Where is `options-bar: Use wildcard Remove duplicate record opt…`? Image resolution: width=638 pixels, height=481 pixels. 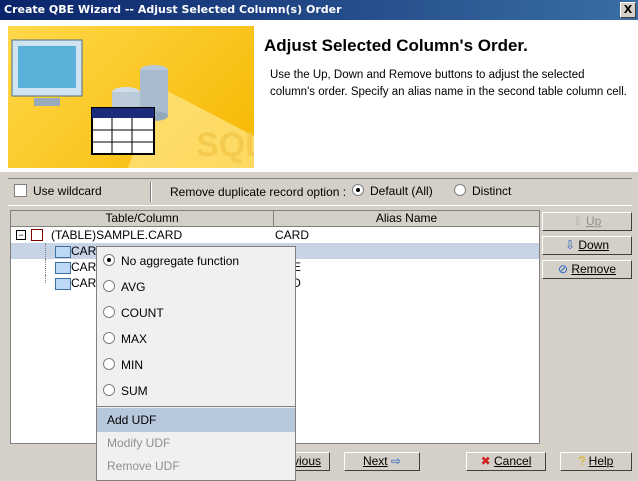 options-bar: Use wildcard Remove duplicate record opt… is located at coordinates (320, 192).